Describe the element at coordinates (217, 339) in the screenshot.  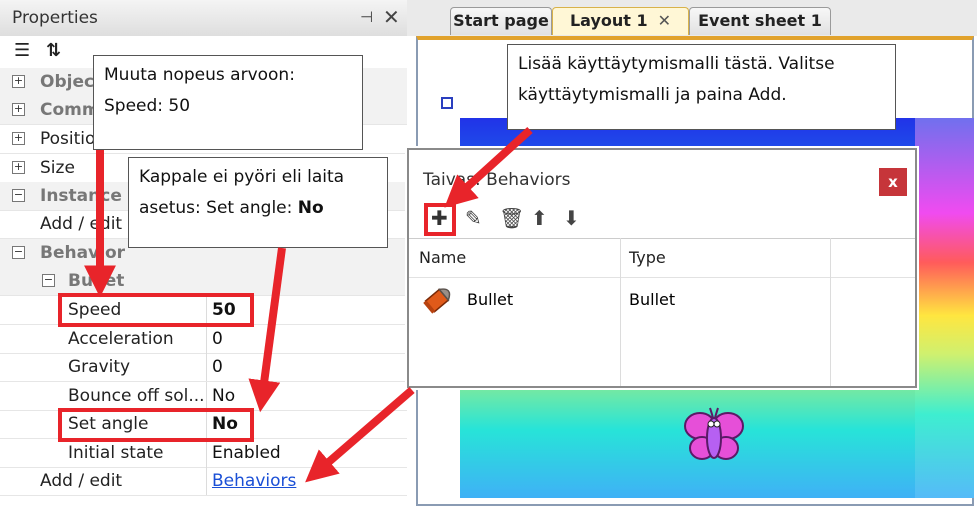
I see `acceleration-value: 0` at that location.